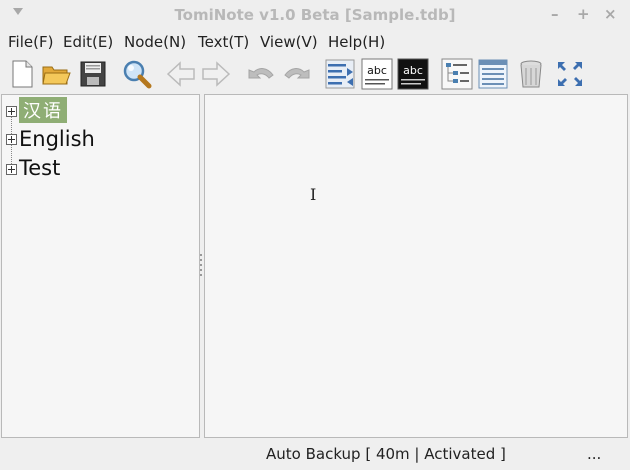 The height and width of the screenshot is (470, 630). Describe the element at coordinates (155, 42) in the screenshot. I see `menu-node: Node(N)` at that location.